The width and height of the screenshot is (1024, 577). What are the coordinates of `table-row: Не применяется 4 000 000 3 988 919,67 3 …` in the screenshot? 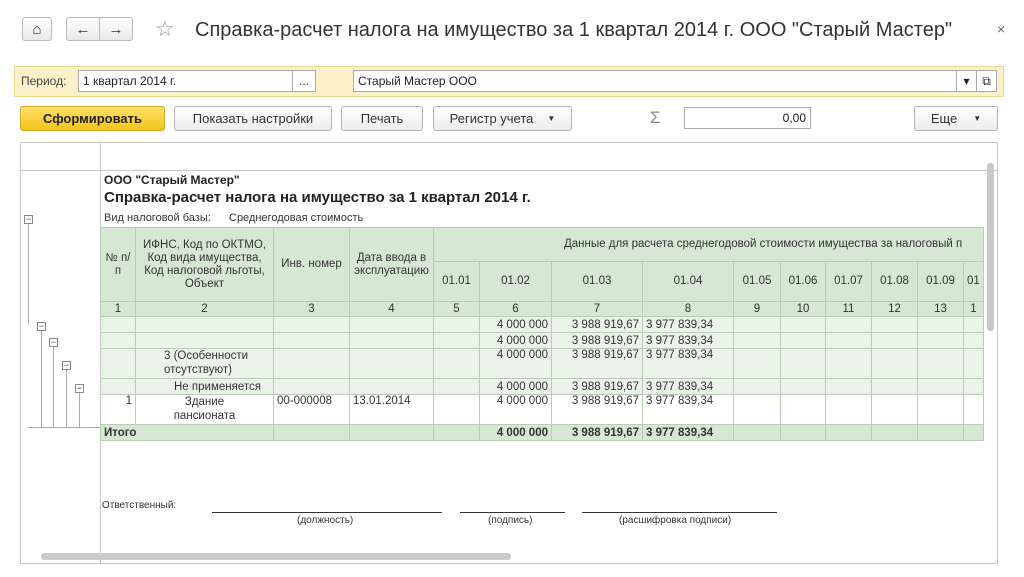 It's located at (542, 386).